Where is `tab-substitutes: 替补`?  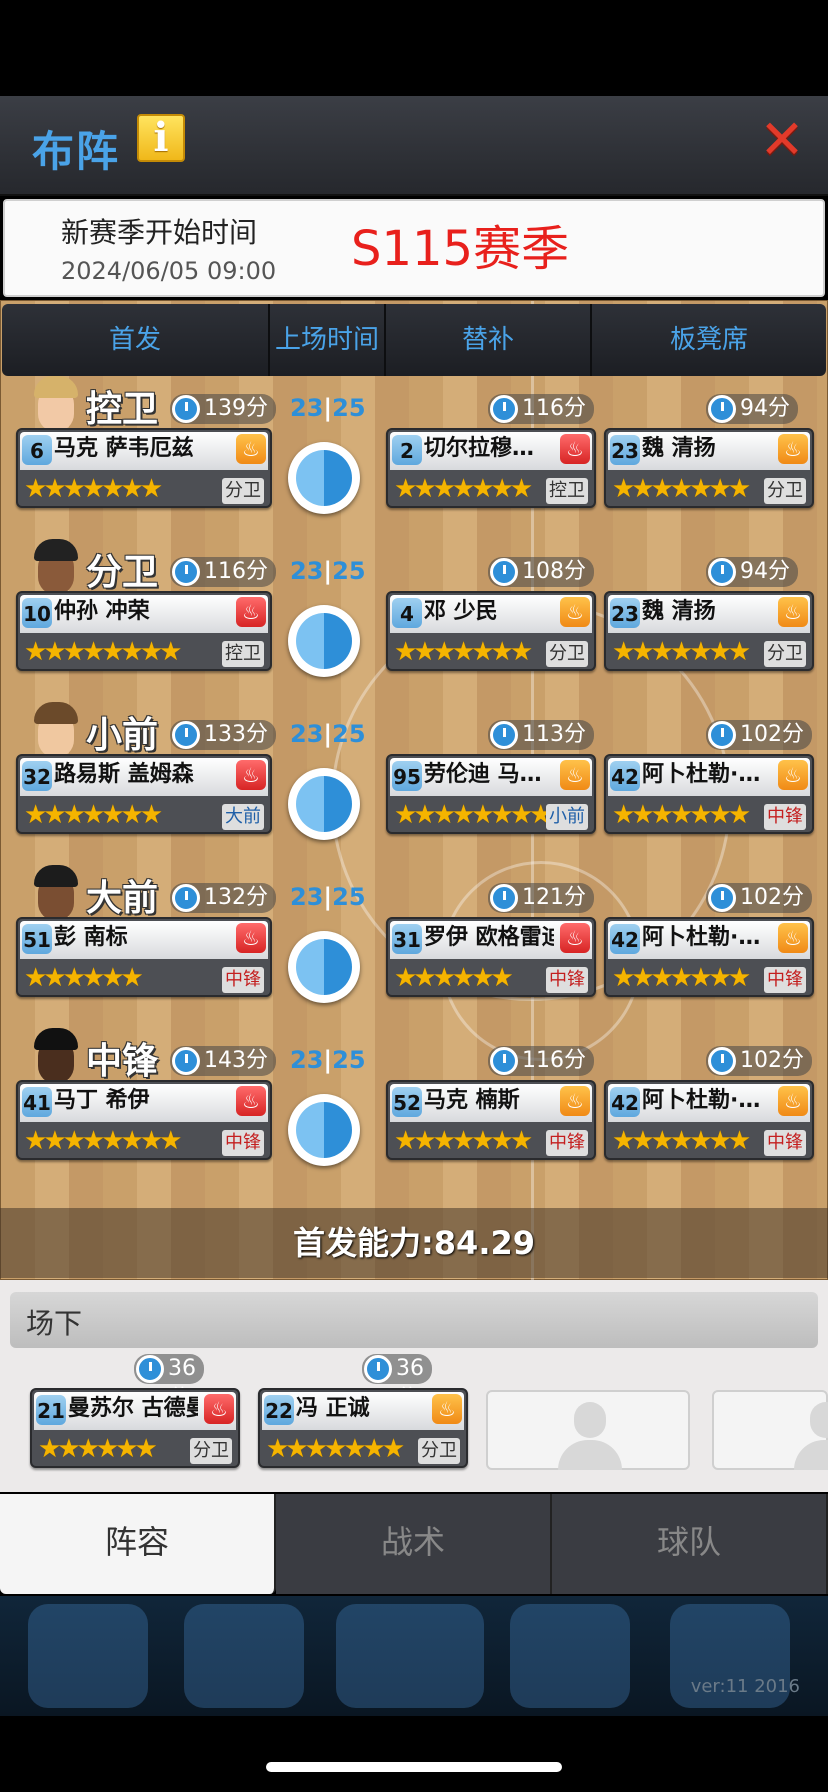 tab-substitutes: 替补 is located at coordinates (489, 340).